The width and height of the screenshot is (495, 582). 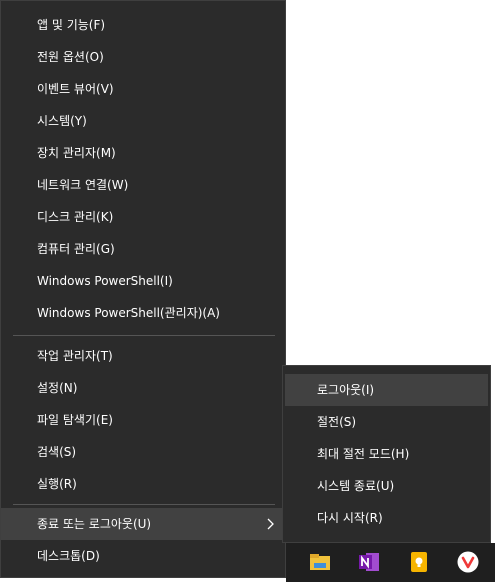 I want to click on onenote-icon, so click(x=369, y=562).